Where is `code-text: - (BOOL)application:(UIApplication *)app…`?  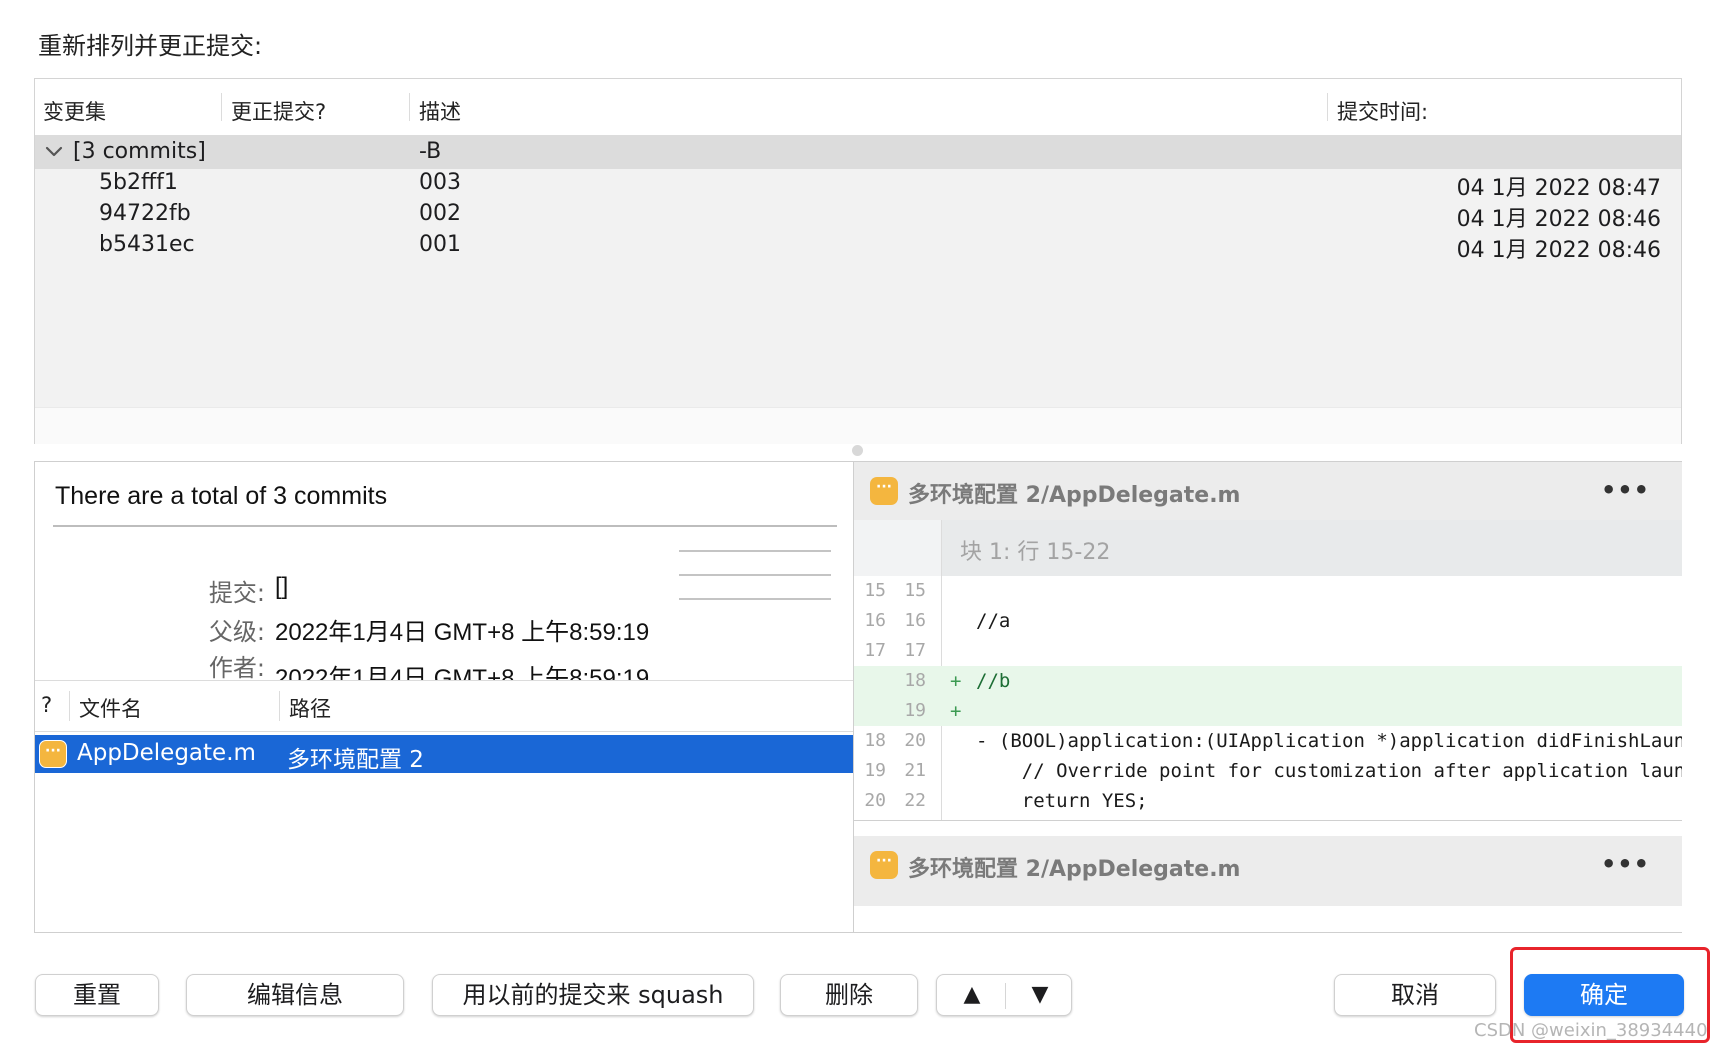
code-text: - (BOOL)application:(UIApplication *)app… is located at coordinates (1329, 741).